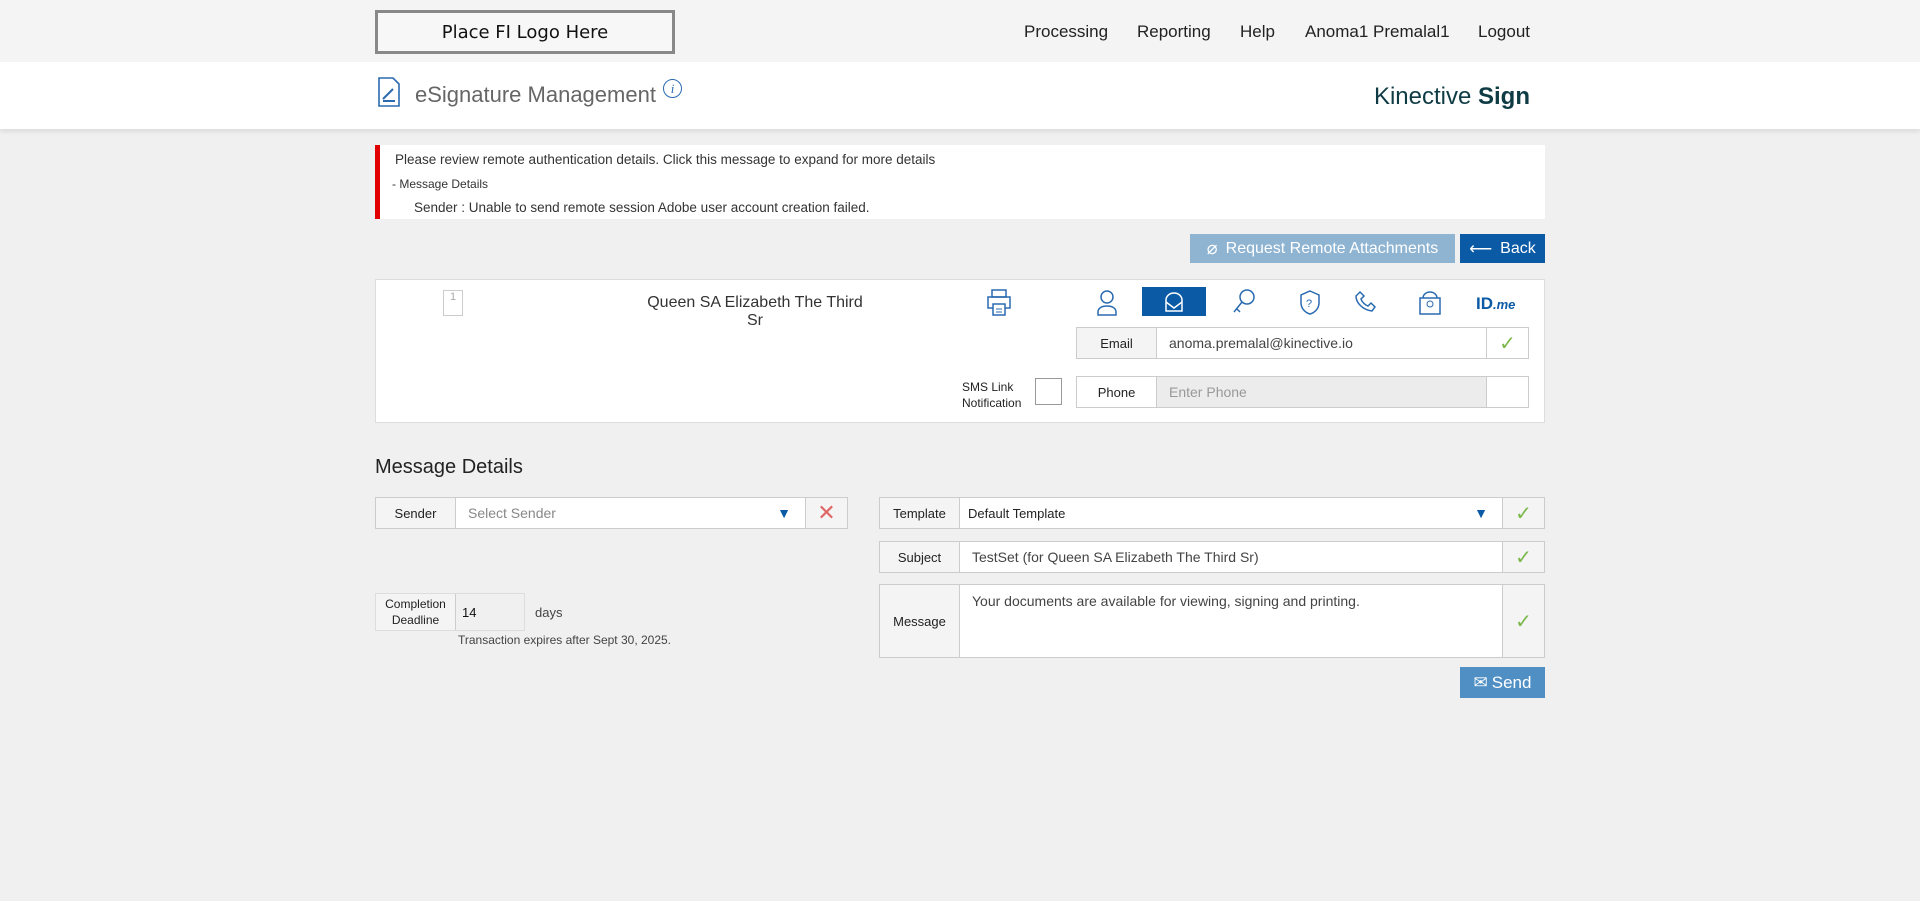 This screenshot has height=901, width=1920. I want to click on deadline-label: Completion Deadline, so click(416, 612).